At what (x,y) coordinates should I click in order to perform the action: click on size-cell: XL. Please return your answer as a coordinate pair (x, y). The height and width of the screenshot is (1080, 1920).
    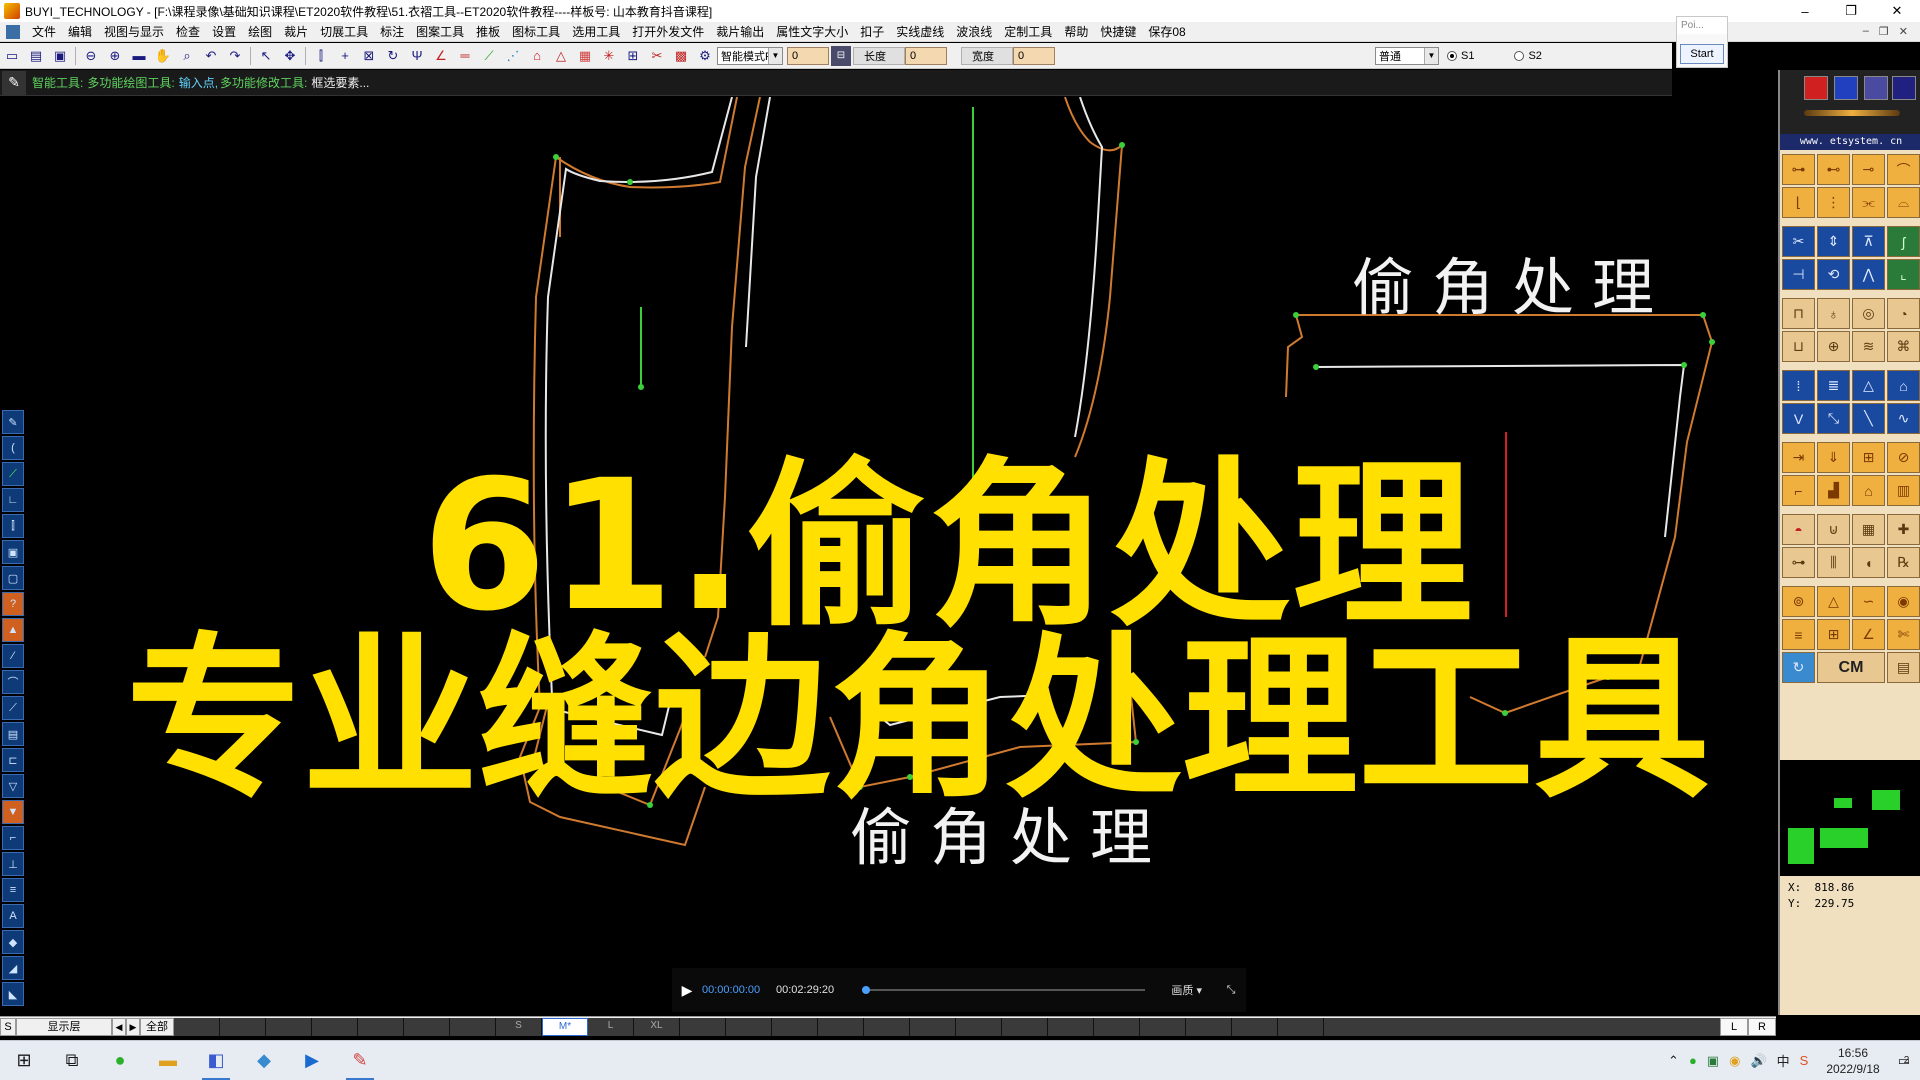
    Looking at the image, I should click on (657, 1026).